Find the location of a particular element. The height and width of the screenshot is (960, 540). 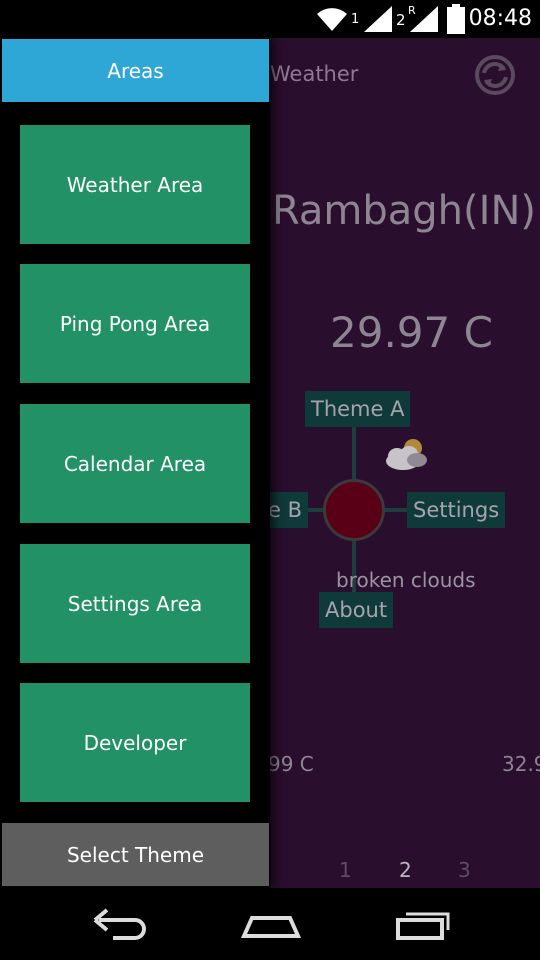

menu-settings: Settings is located at coordinates (456, 510).